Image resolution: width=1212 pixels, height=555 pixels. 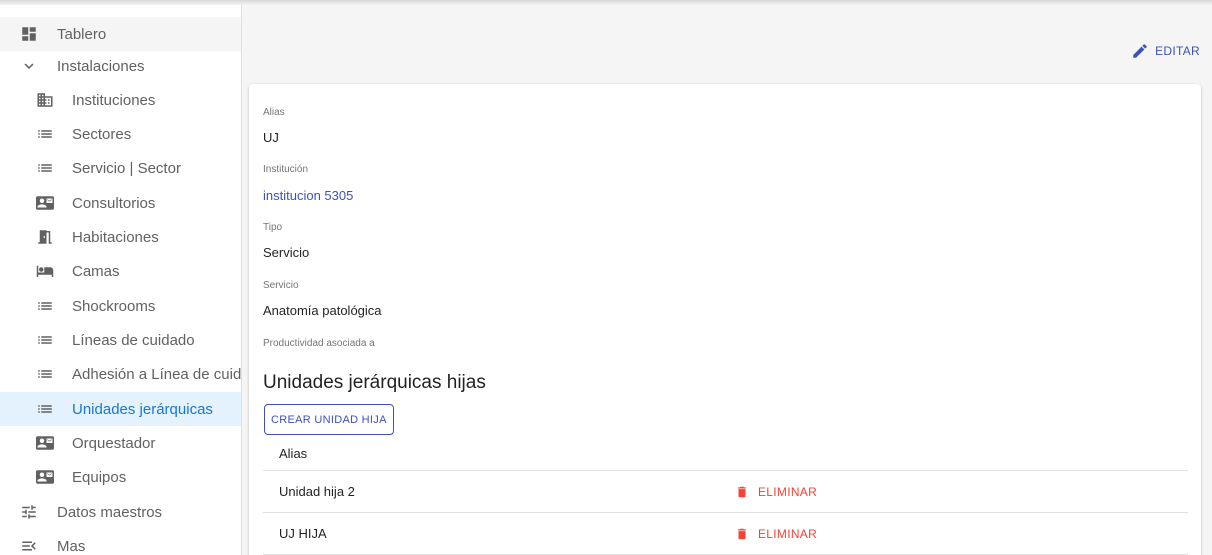 I want to click on sidebar-item-label: Adhesión a Línea de cuidado, so click(x=157, y=374).